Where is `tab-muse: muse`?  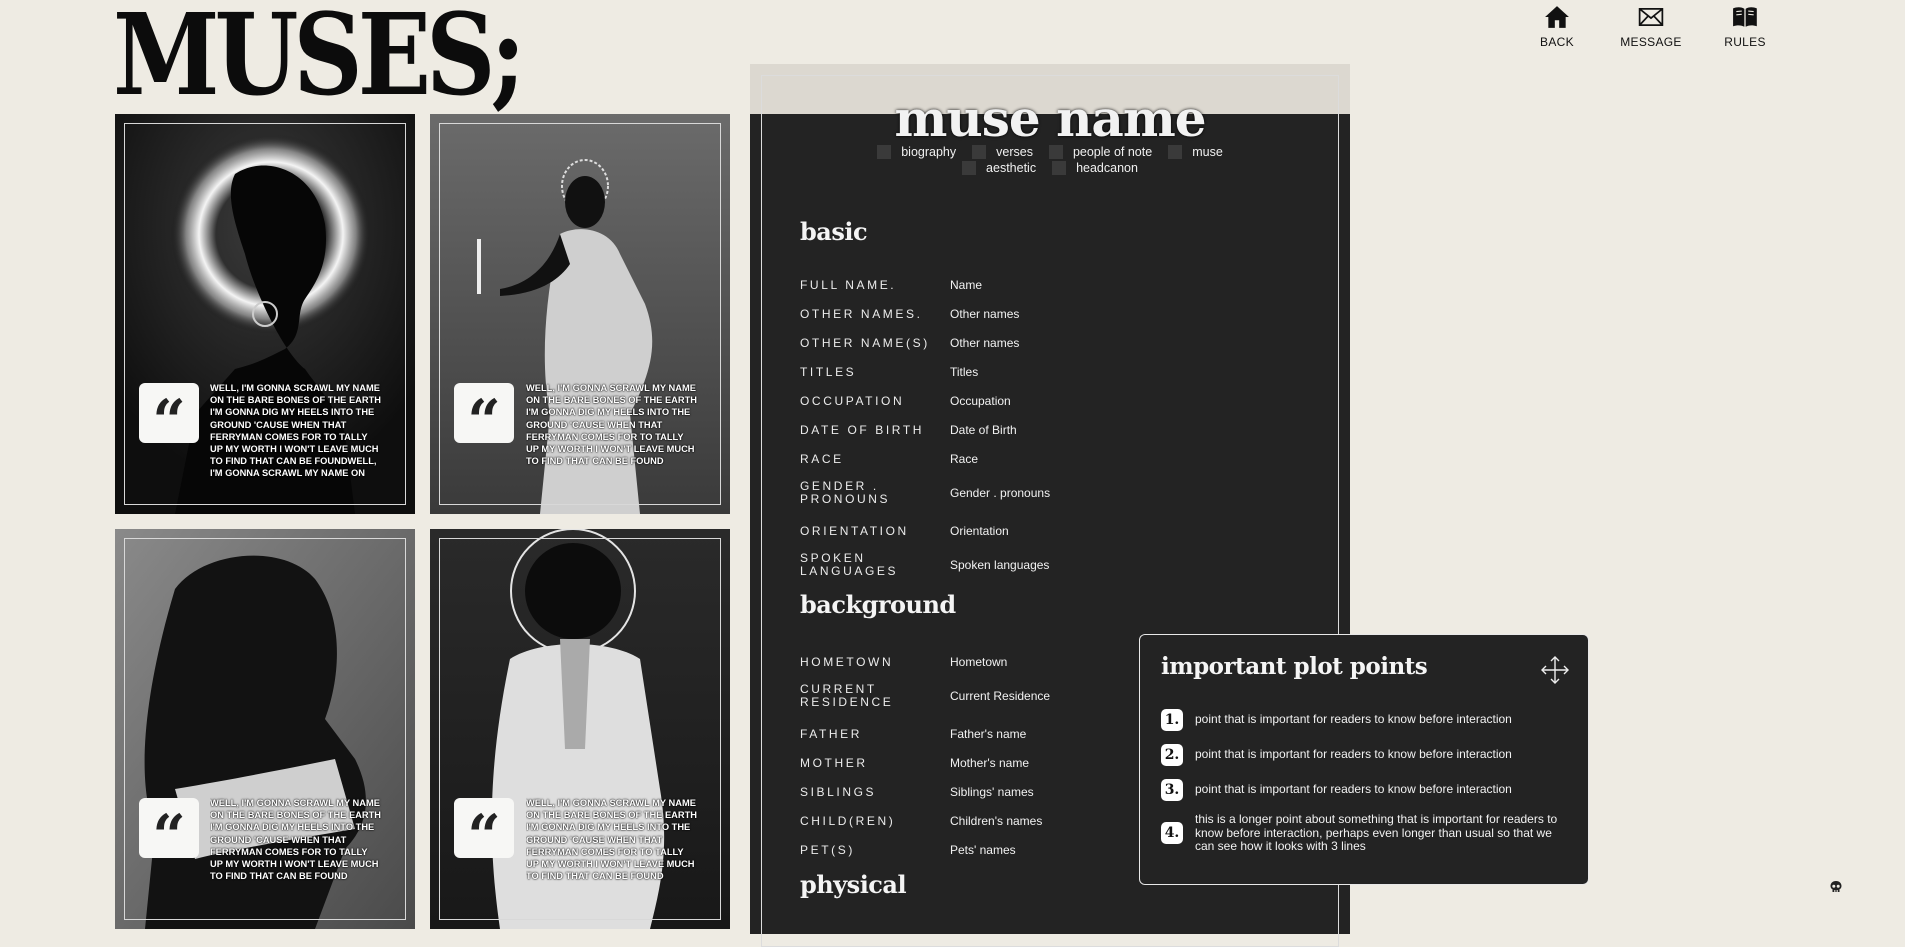 tab-muse: muse is located at coordinates (1195, 152).